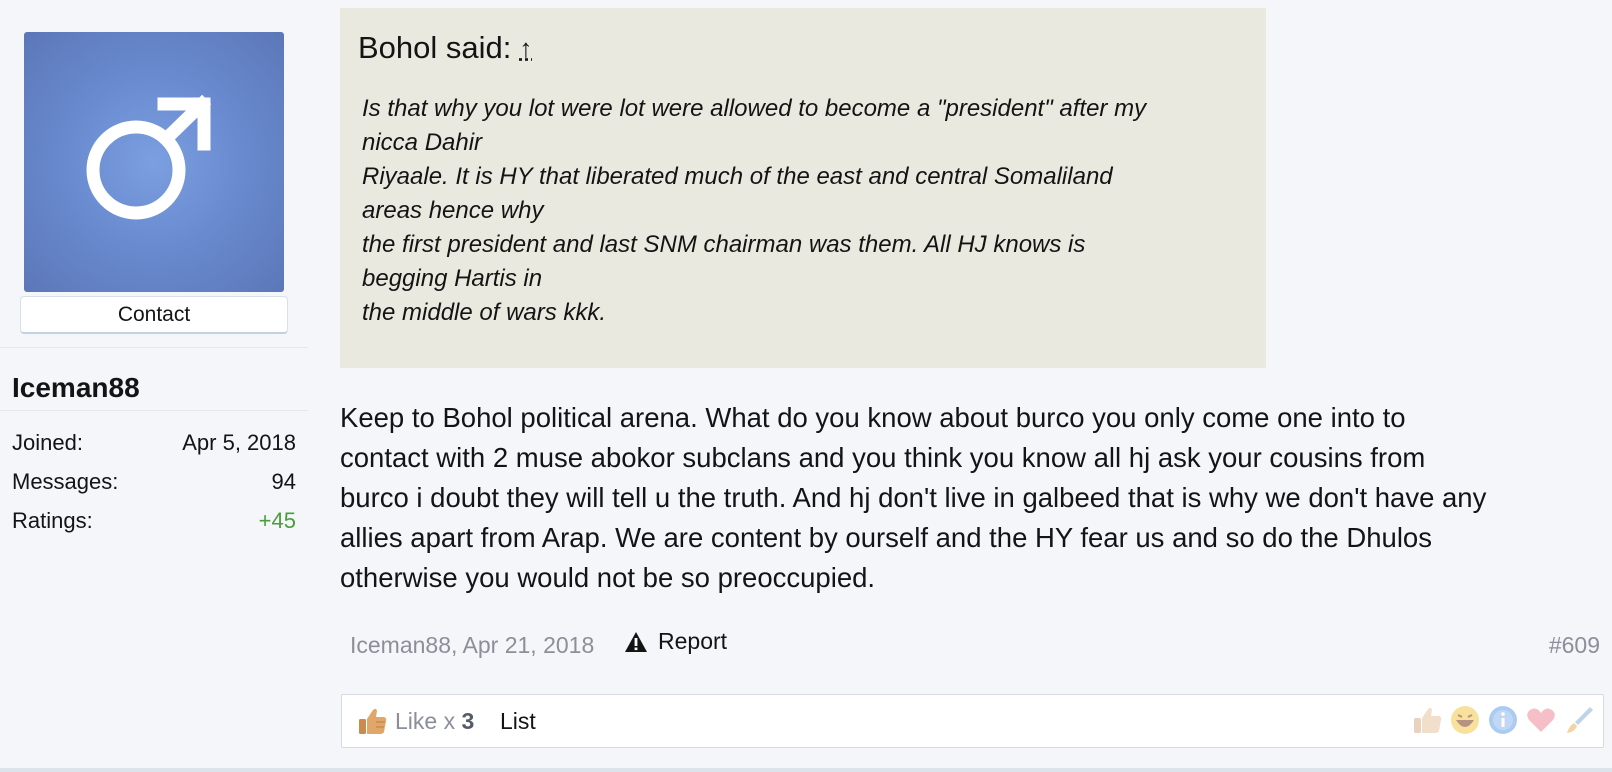 Image resolution: width=1612 pixels, height=772 pixels. What do you see at coordinates (803, 48) in the screenshot?
I see `quote-header: Bohol said: ↑` at bounding box center [803, 48].